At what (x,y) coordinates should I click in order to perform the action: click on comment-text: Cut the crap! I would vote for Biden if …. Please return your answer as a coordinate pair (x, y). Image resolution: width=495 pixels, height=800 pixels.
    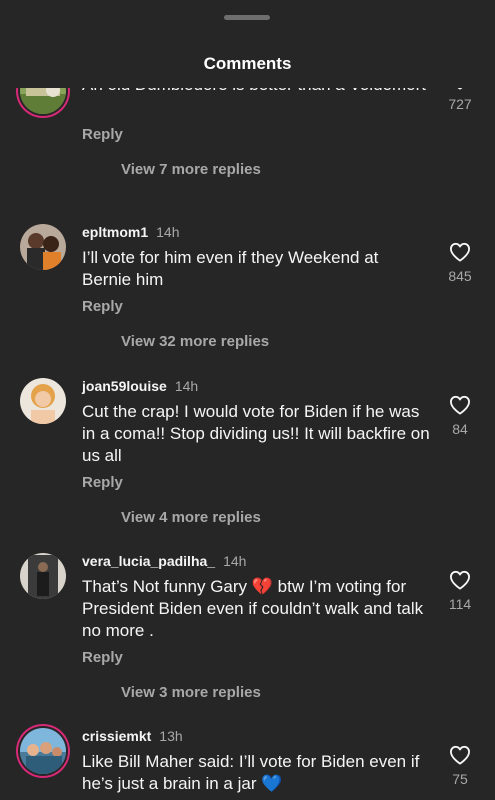
    Looking at the image, I should click on (256, 433).